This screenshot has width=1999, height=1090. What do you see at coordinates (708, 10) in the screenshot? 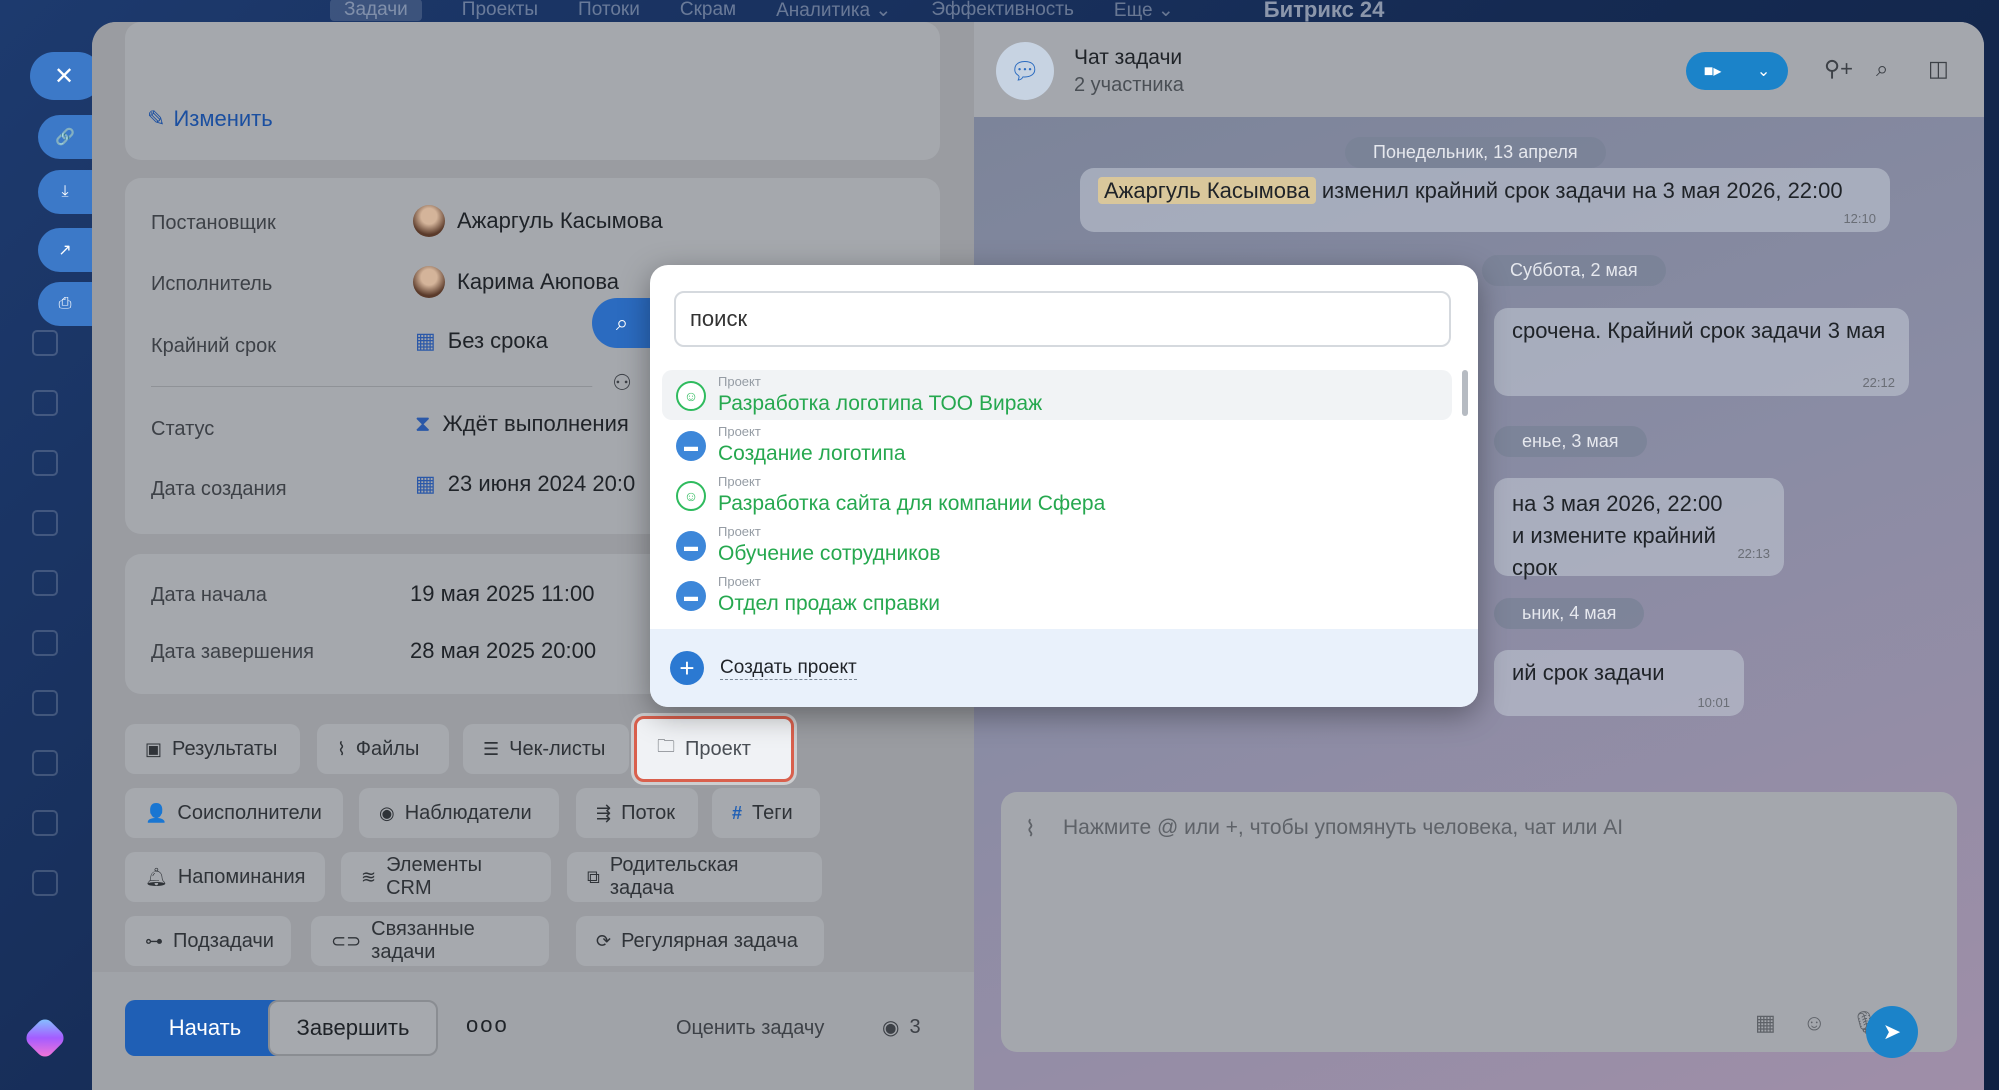
I see `nav-tab-scrum: Скрам` at bounding box center [708, 10].